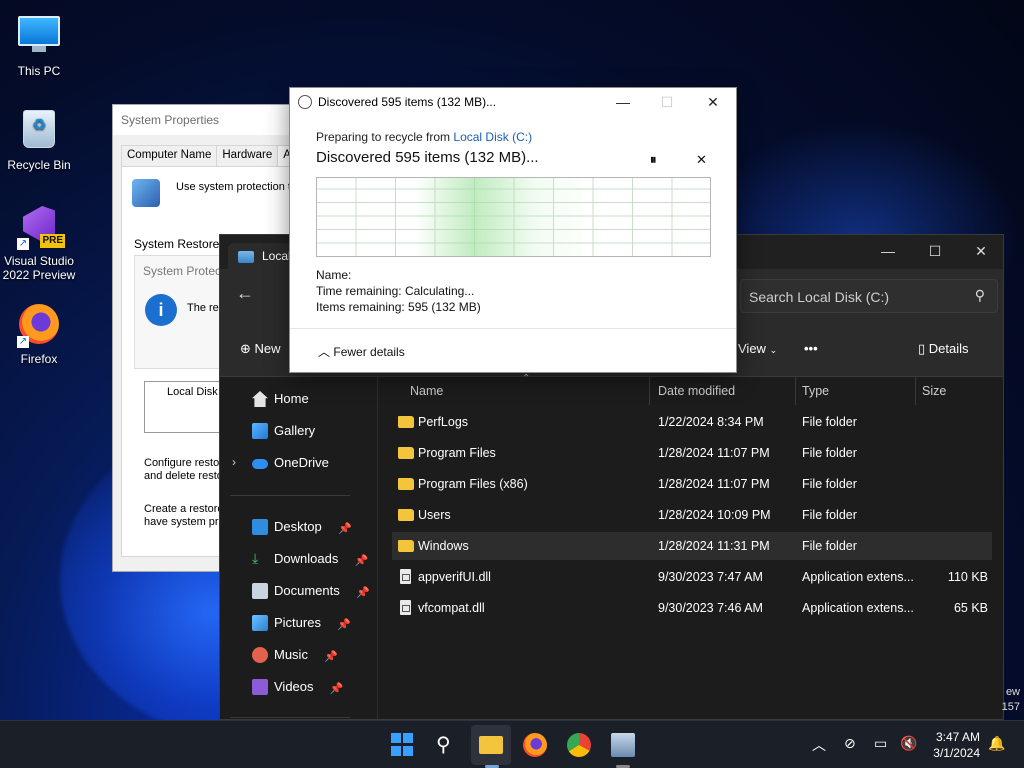 Image resolution: width=1024 pixels, height=768 pixels. I want to click on details-label: Details, so click(948, 348).